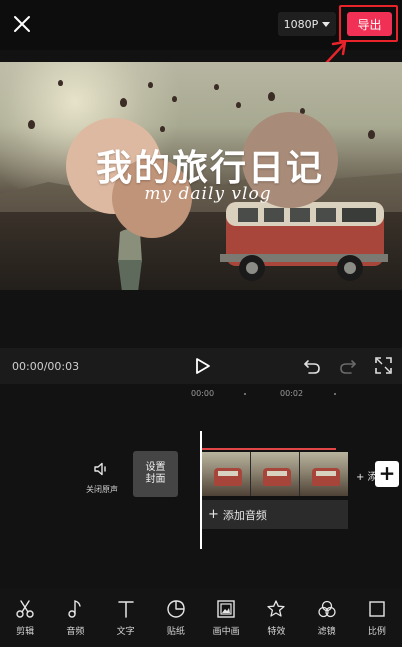 The height and width of the screenshot is (647, 402). What do you see at coordinates (201, 490) in the screenshot?
I see `timeline-playhead` at bounding box center [201, 490].